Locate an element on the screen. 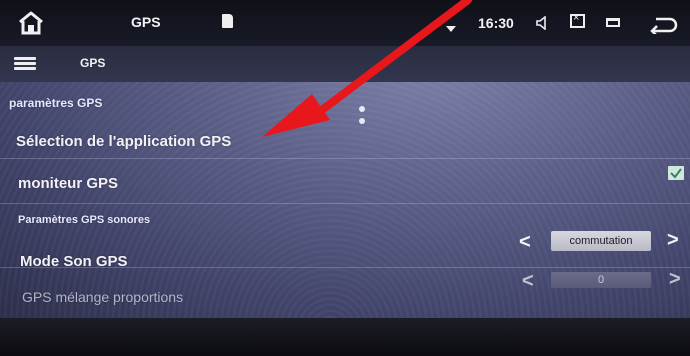 The height and width of the screenshot is (356, 690). clock: 16:30 is located at coordinates (496, 23).